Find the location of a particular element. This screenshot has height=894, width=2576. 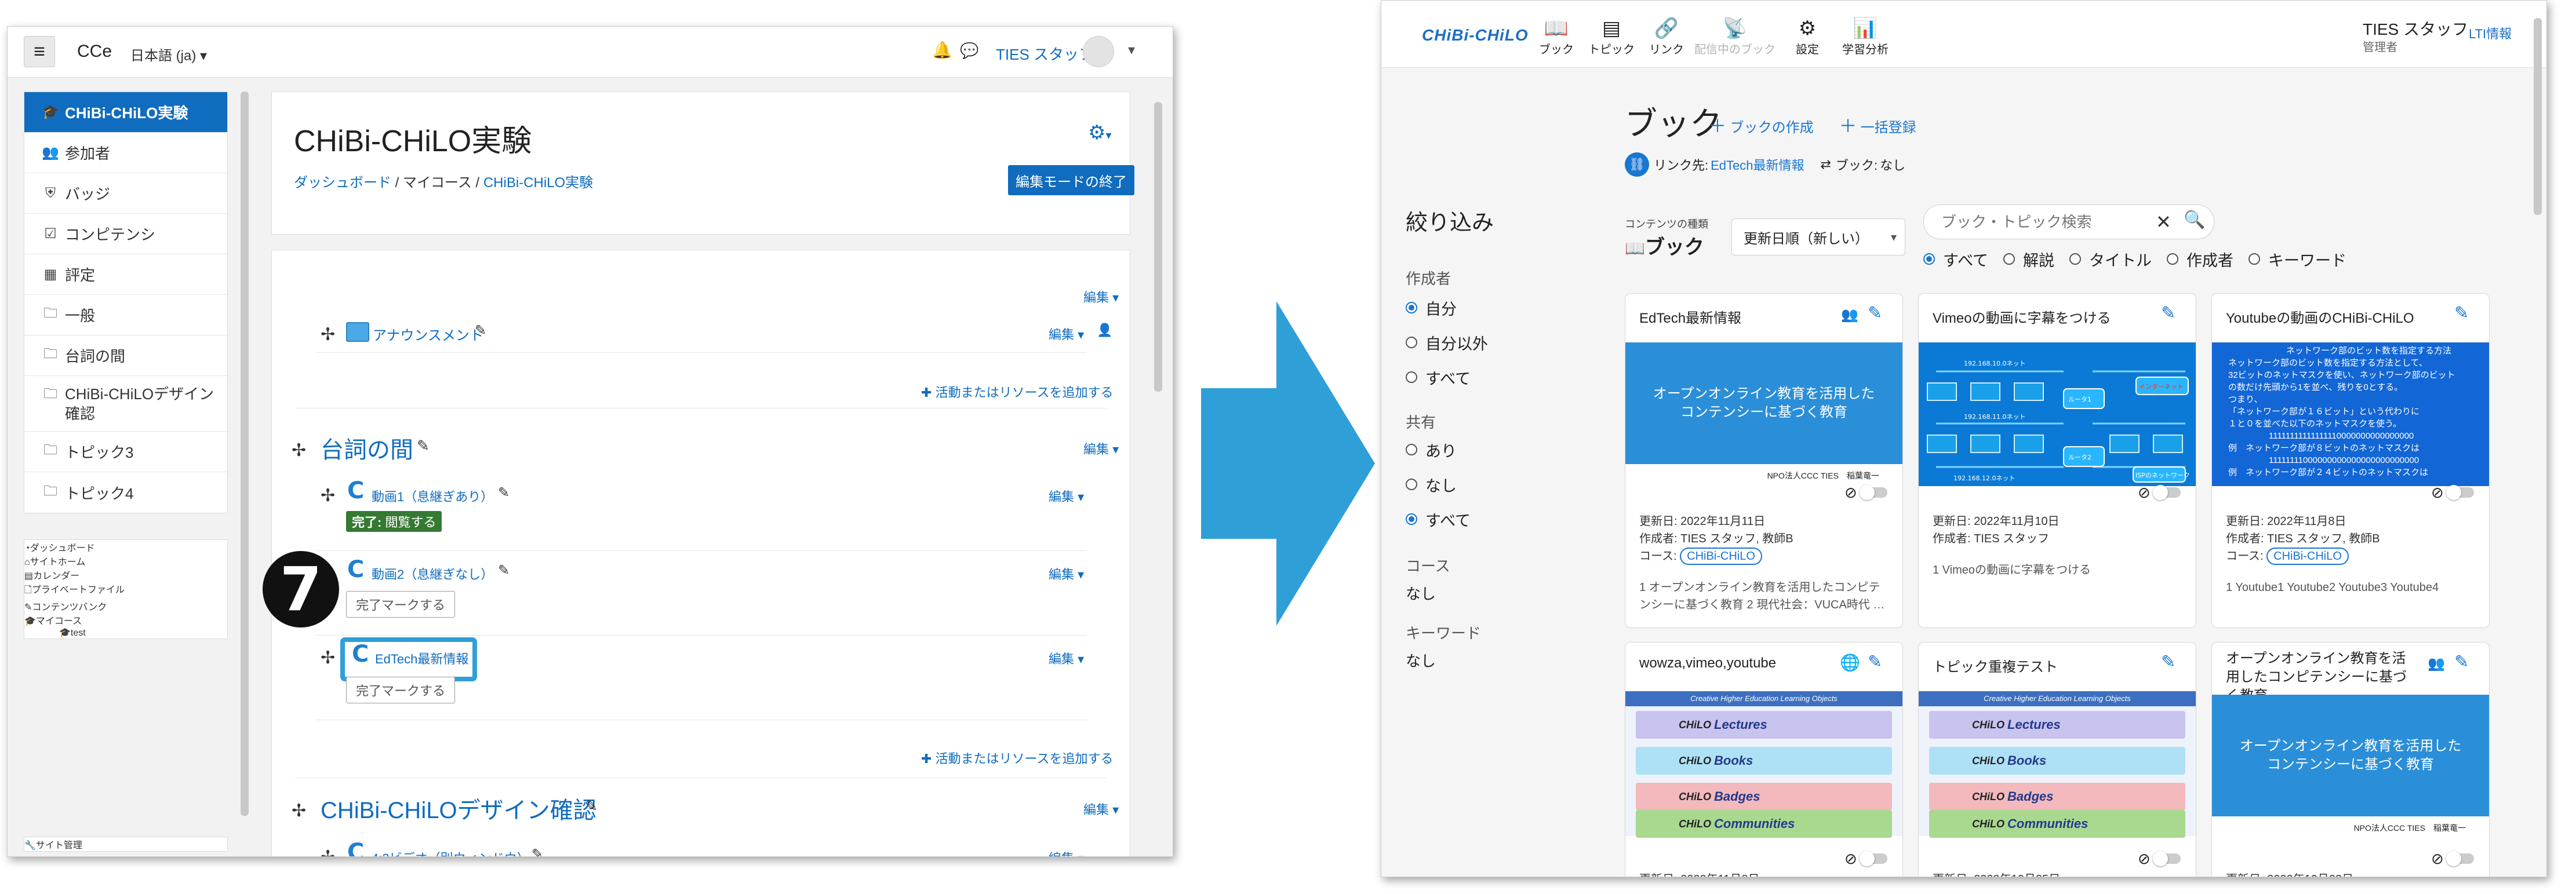

drawer-toggle-button: ≡ is located at coordinates (40, 51).